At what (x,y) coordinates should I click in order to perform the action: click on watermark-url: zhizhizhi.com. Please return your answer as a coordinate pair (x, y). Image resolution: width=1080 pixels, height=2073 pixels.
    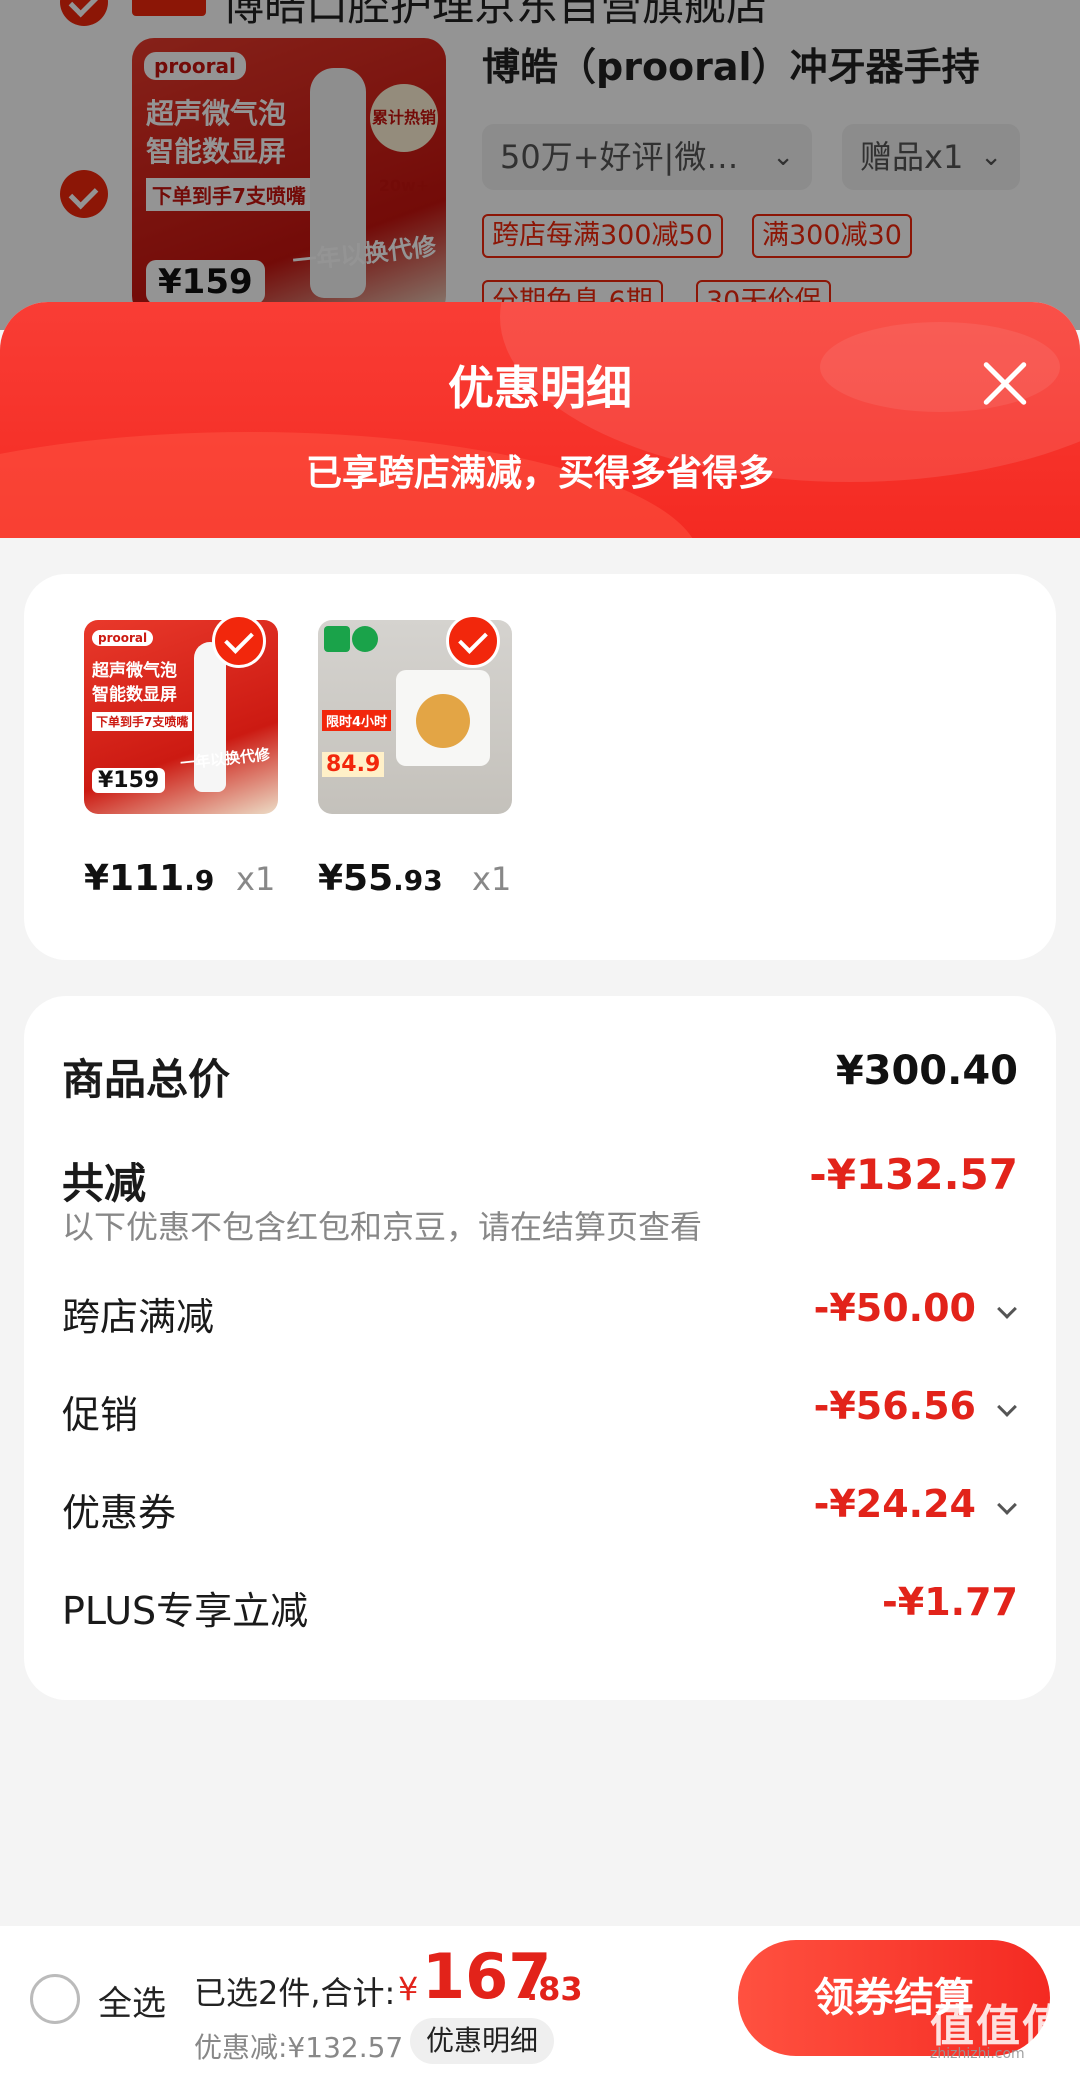
    Looking at the image, I should click on (977, 2054).